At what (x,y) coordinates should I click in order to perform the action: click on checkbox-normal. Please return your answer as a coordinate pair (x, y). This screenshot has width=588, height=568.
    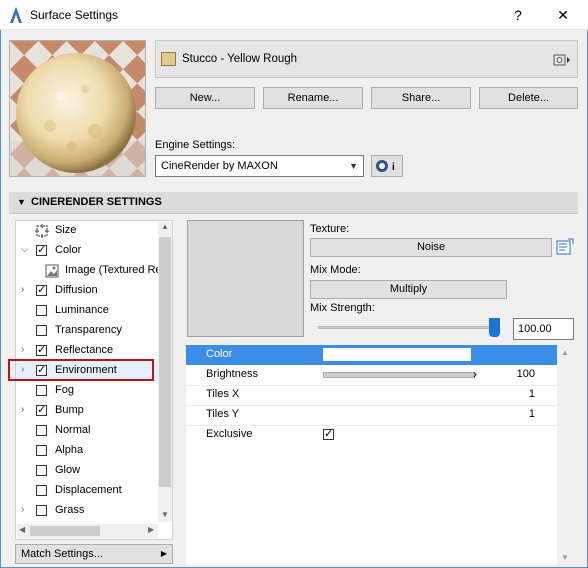
    Looking at the image, I should click on (41, 430).